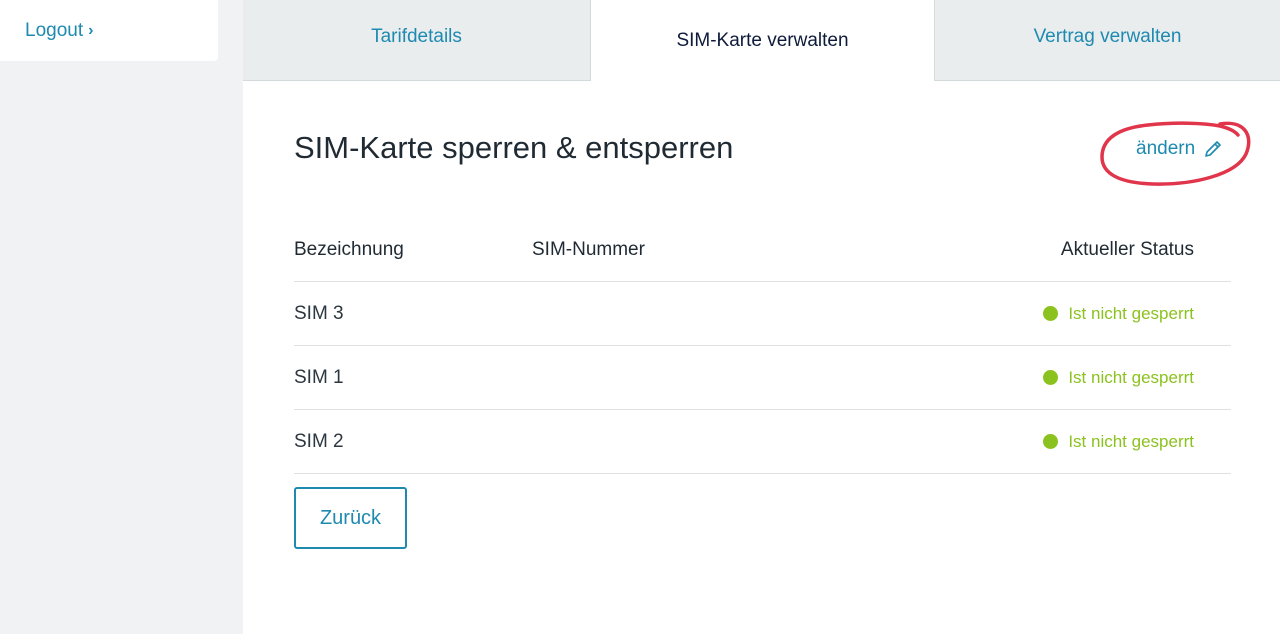  Describe the element at coordinates (91, 30) in the screenshot. I see `chevron-right-icon: ›` at that location.